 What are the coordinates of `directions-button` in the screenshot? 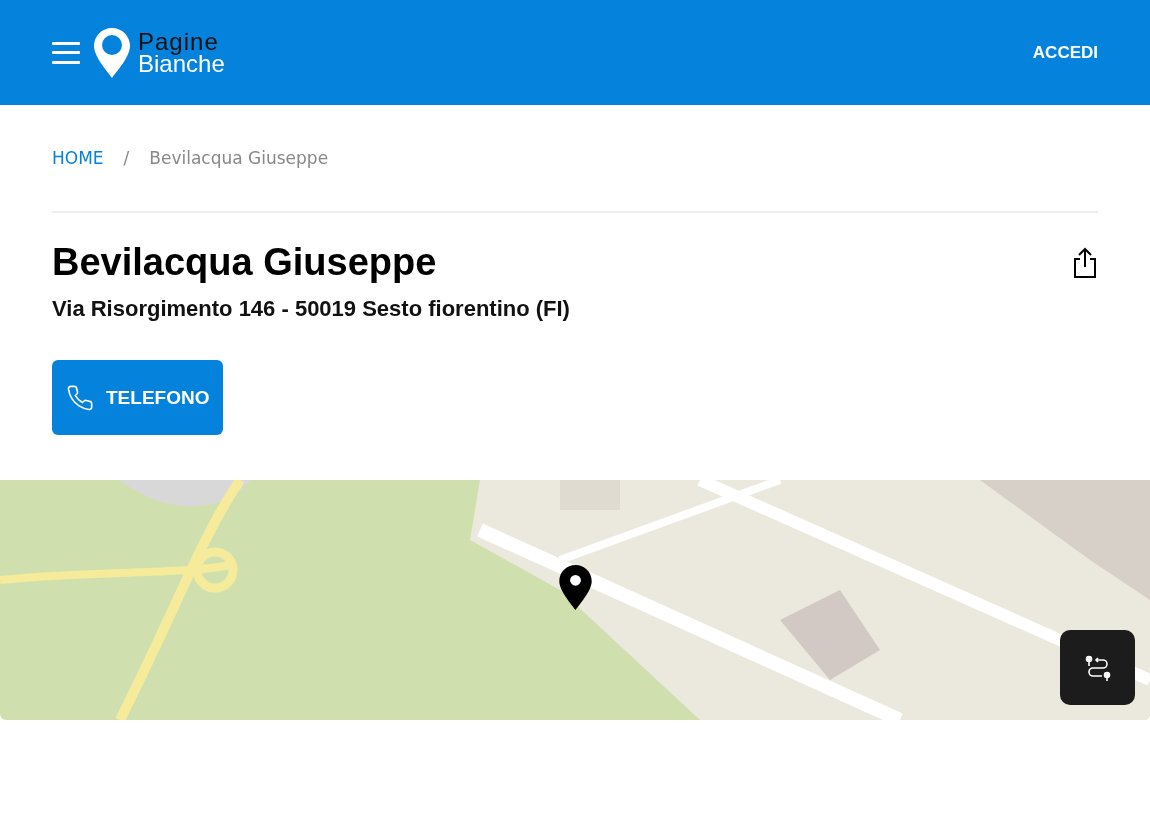 It's located at (1097, 667).